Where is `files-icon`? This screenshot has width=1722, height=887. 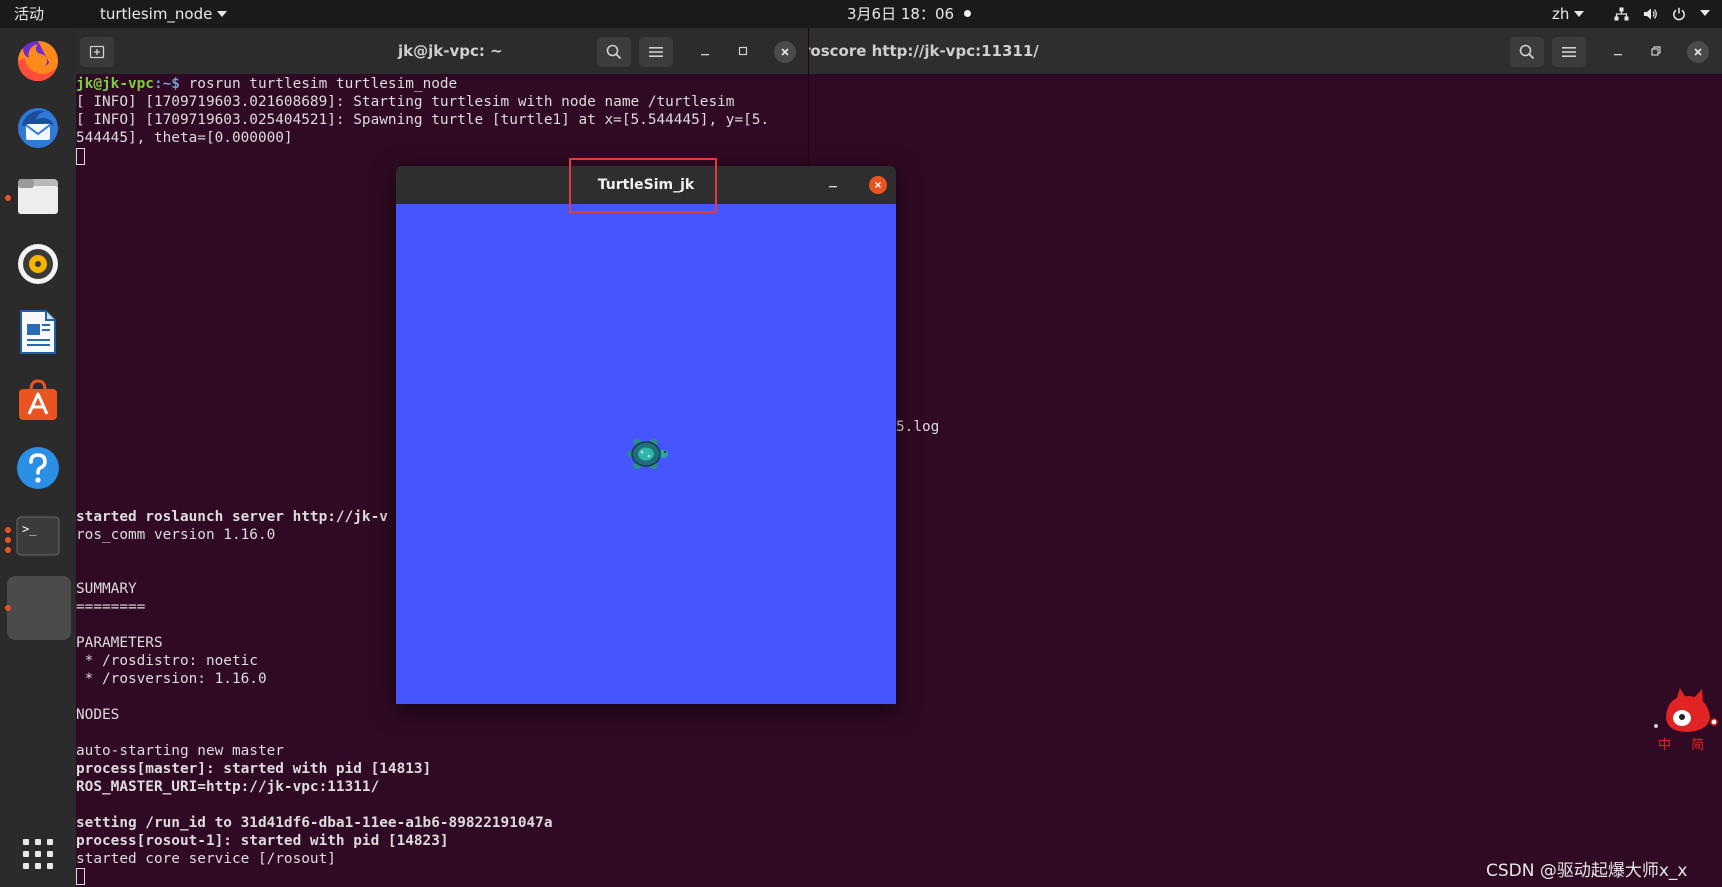 files-icon is located at coordinates (38, 196).